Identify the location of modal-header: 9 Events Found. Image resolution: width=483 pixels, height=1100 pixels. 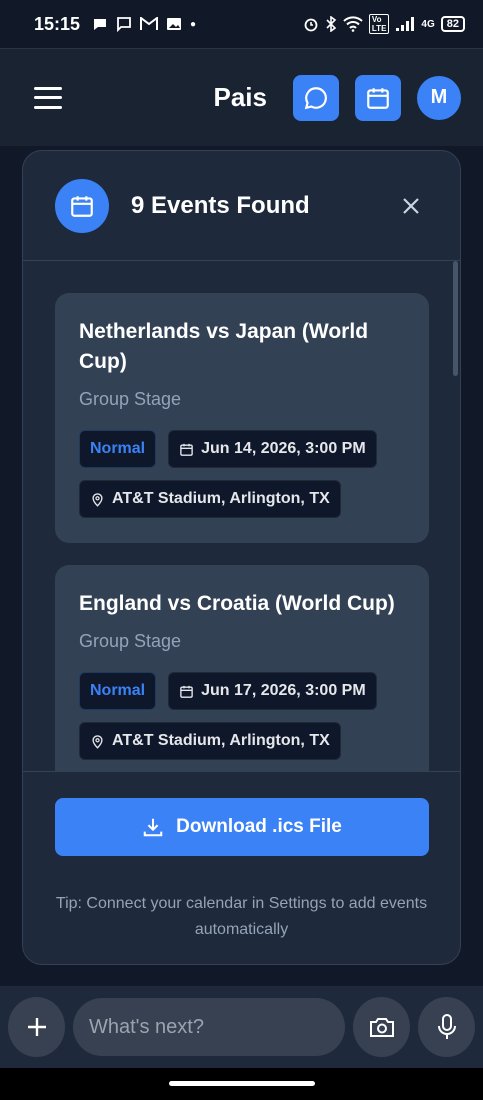
(241, 206).